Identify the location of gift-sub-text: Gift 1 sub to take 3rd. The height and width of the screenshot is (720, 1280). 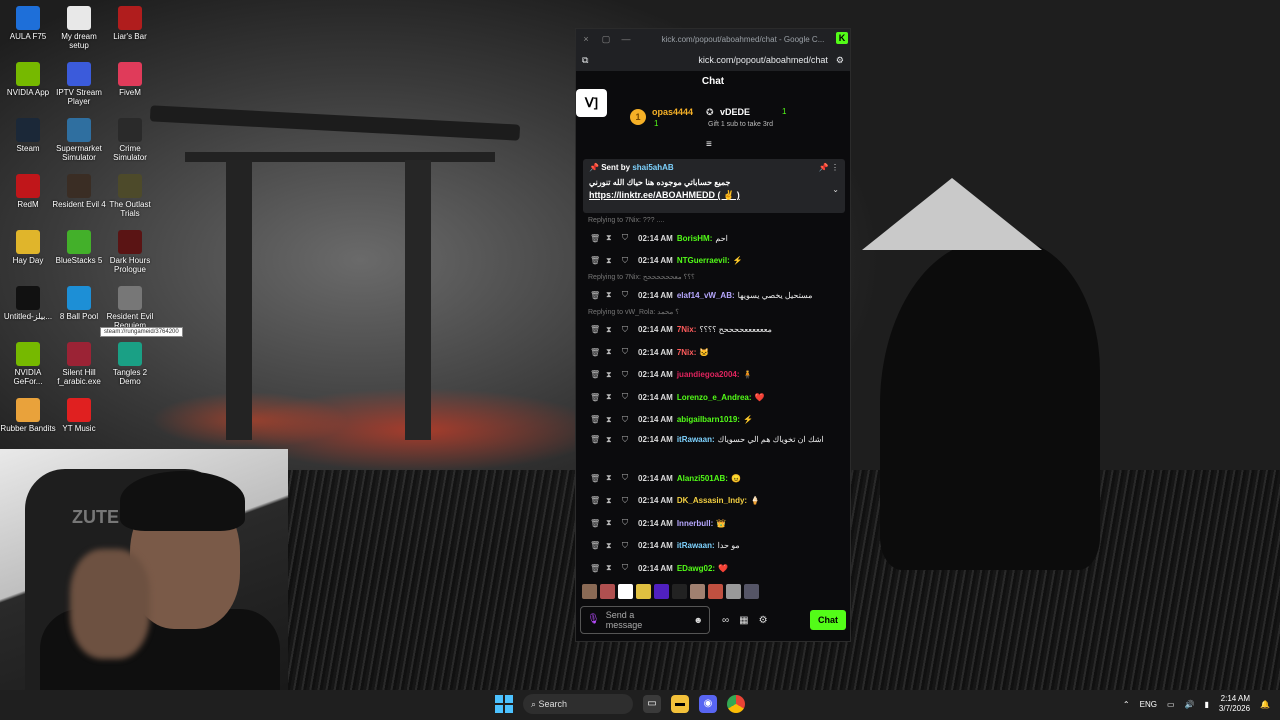
(740, 124).